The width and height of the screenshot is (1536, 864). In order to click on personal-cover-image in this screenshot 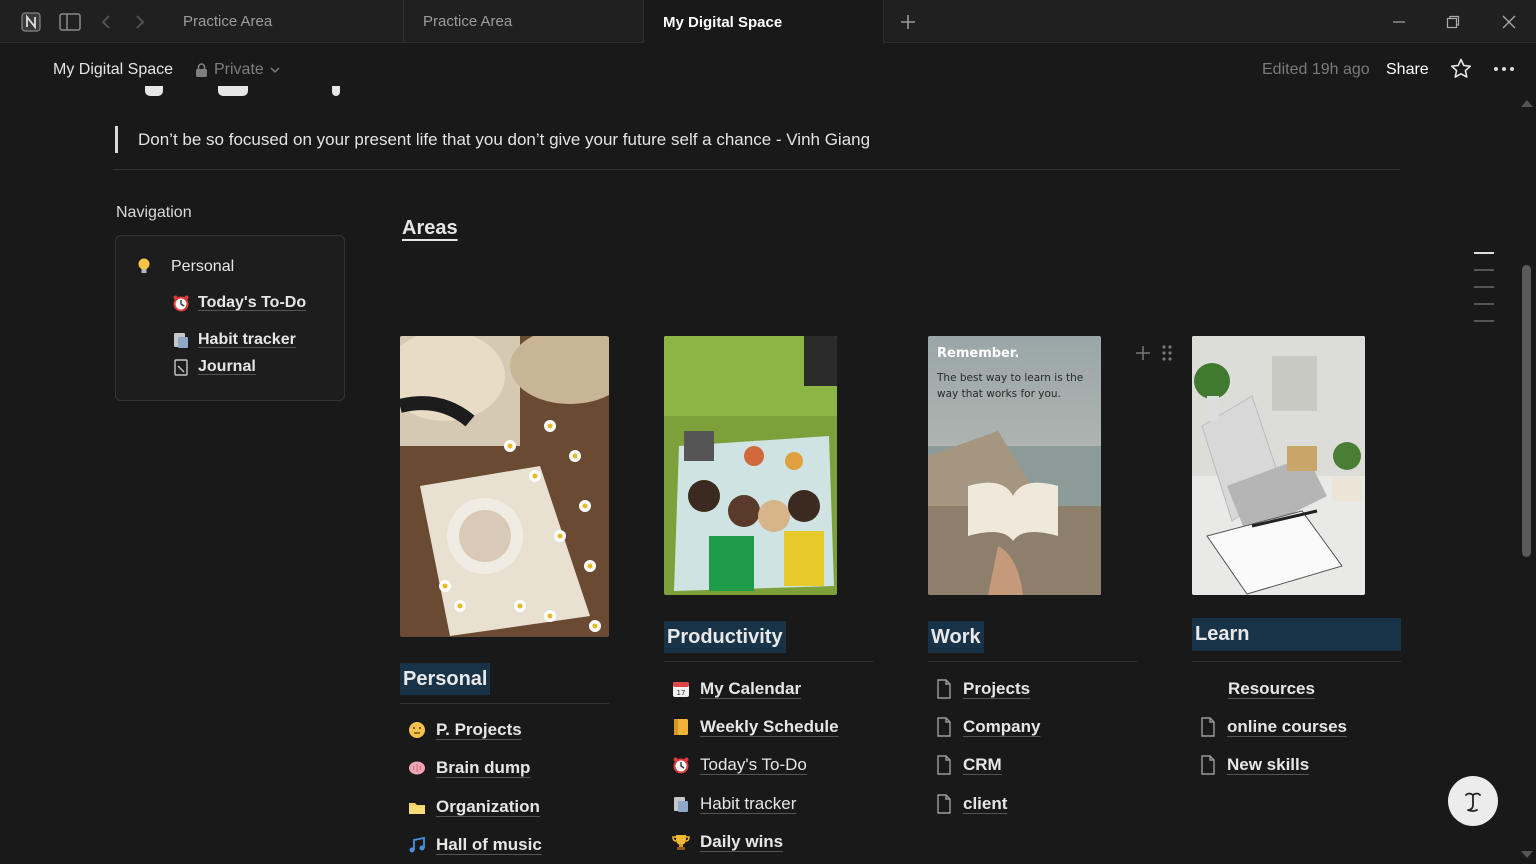, I will do `click(504, 486)`.